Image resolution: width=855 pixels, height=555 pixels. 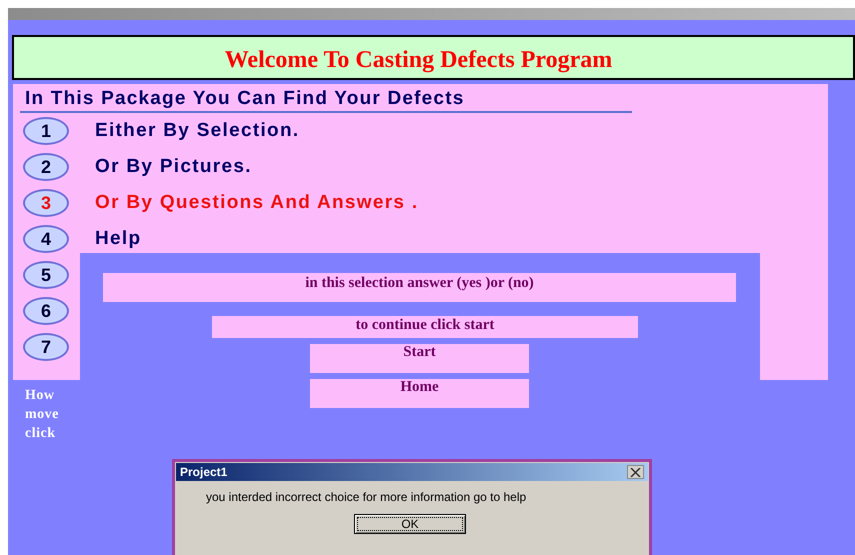 What do you see at coordinates (410, 524) in the screenshot?
I see `ok-button: OK` at bounding box center [410, 524].